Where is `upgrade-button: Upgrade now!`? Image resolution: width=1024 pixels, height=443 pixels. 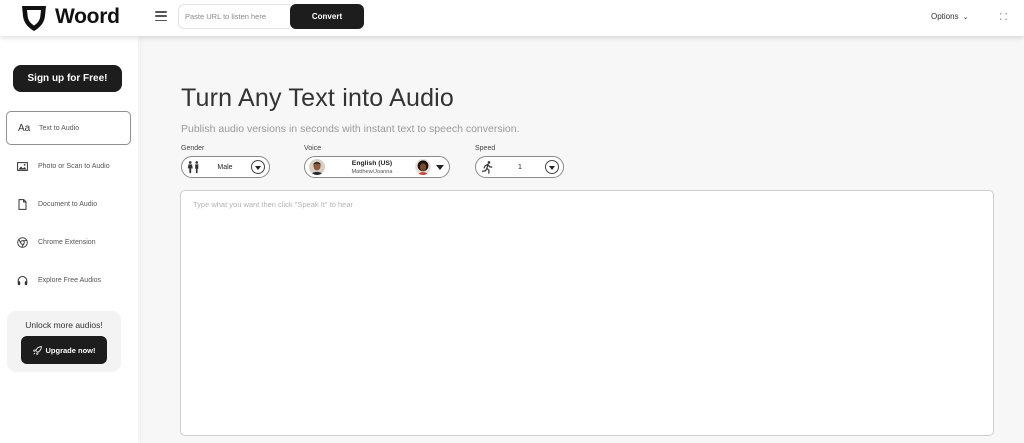 upgrade-button: Upgrade now! is located at coordinates (64, 350).